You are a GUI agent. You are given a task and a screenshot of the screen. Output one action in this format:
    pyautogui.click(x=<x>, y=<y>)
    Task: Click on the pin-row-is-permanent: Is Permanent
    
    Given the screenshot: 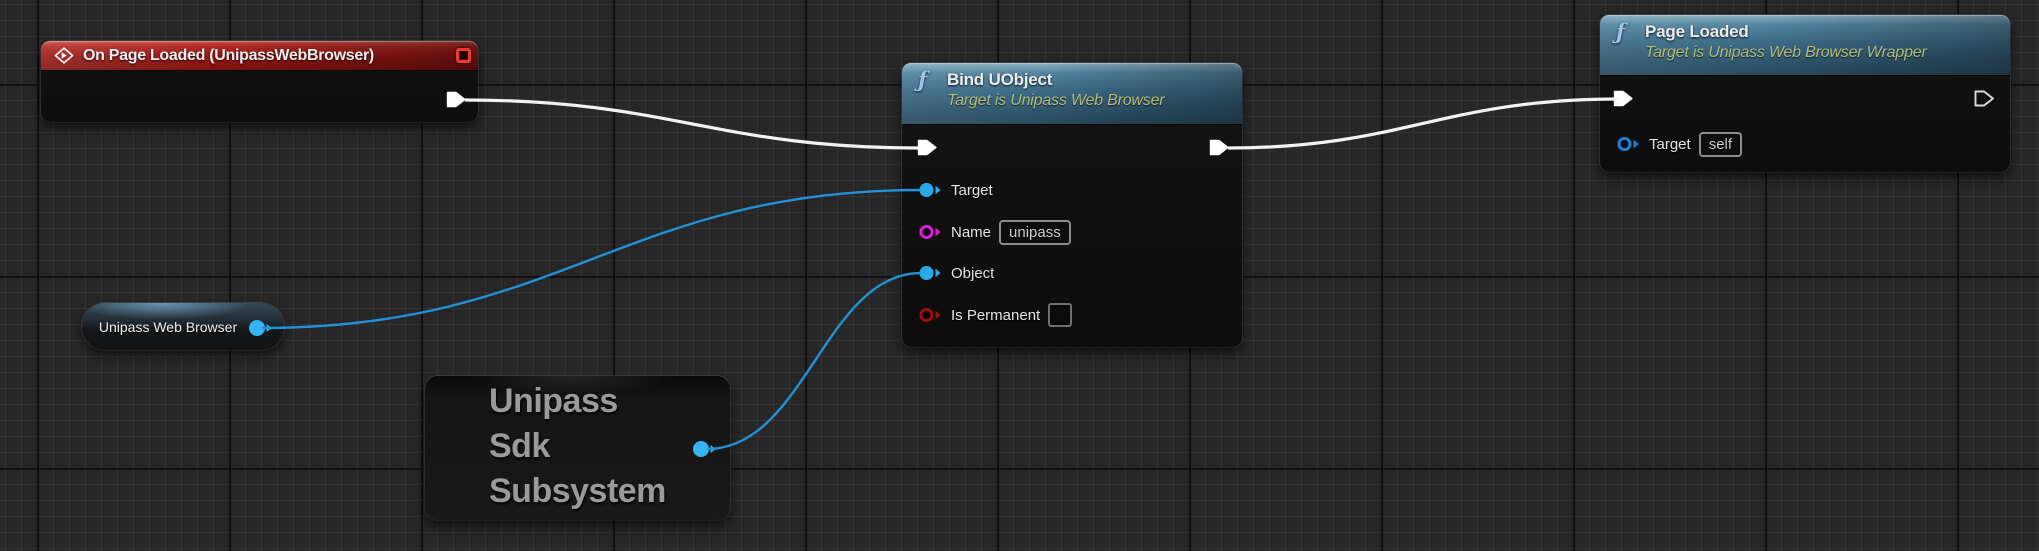 What is the action you would take?
    pyautogui.click(x=987, y=315)
    